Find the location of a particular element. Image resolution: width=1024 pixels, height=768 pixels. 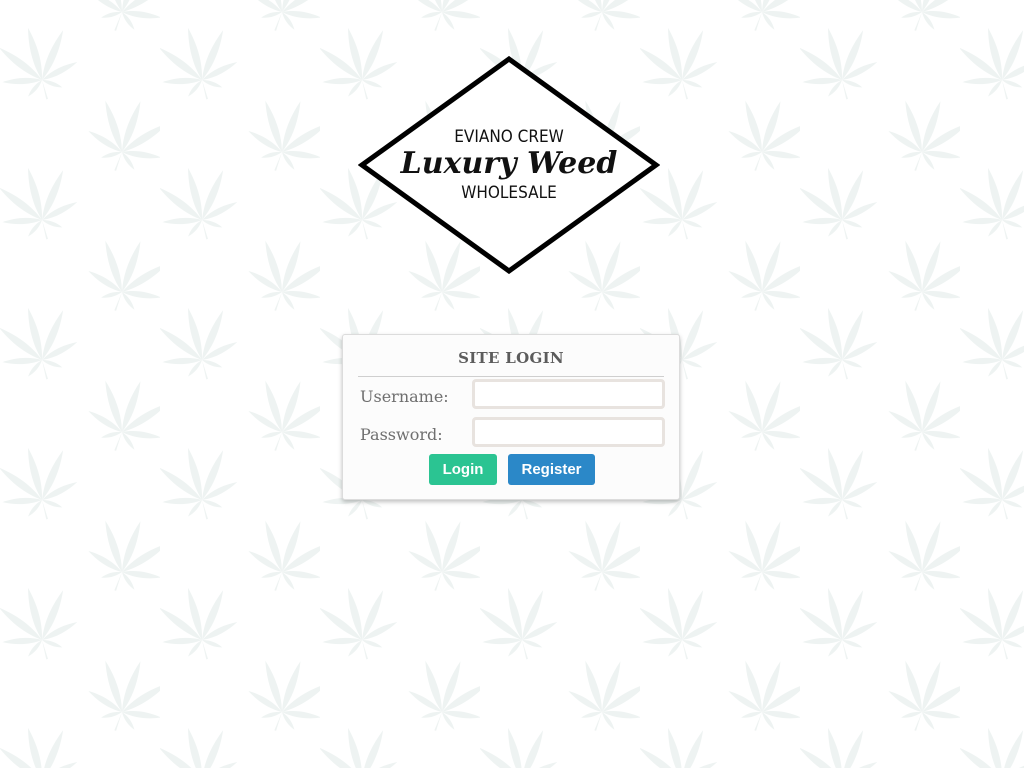

logo-line-2: Luxury Weed is located at coordinates (509, 163).